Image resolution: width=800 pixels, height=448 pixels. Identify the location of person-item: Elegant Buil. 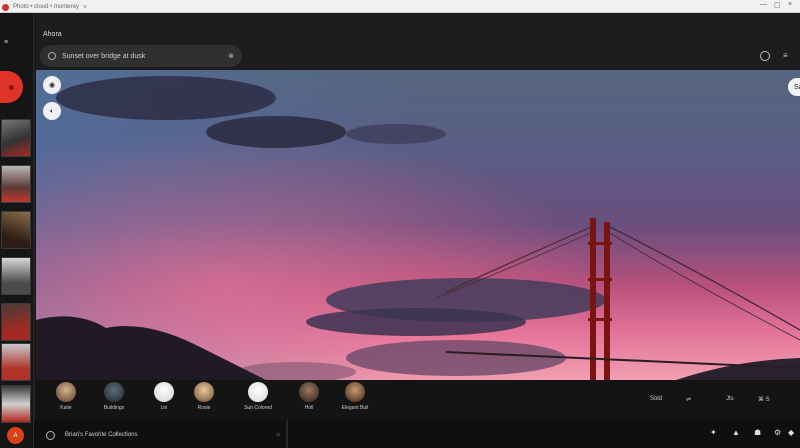
(355, 400).